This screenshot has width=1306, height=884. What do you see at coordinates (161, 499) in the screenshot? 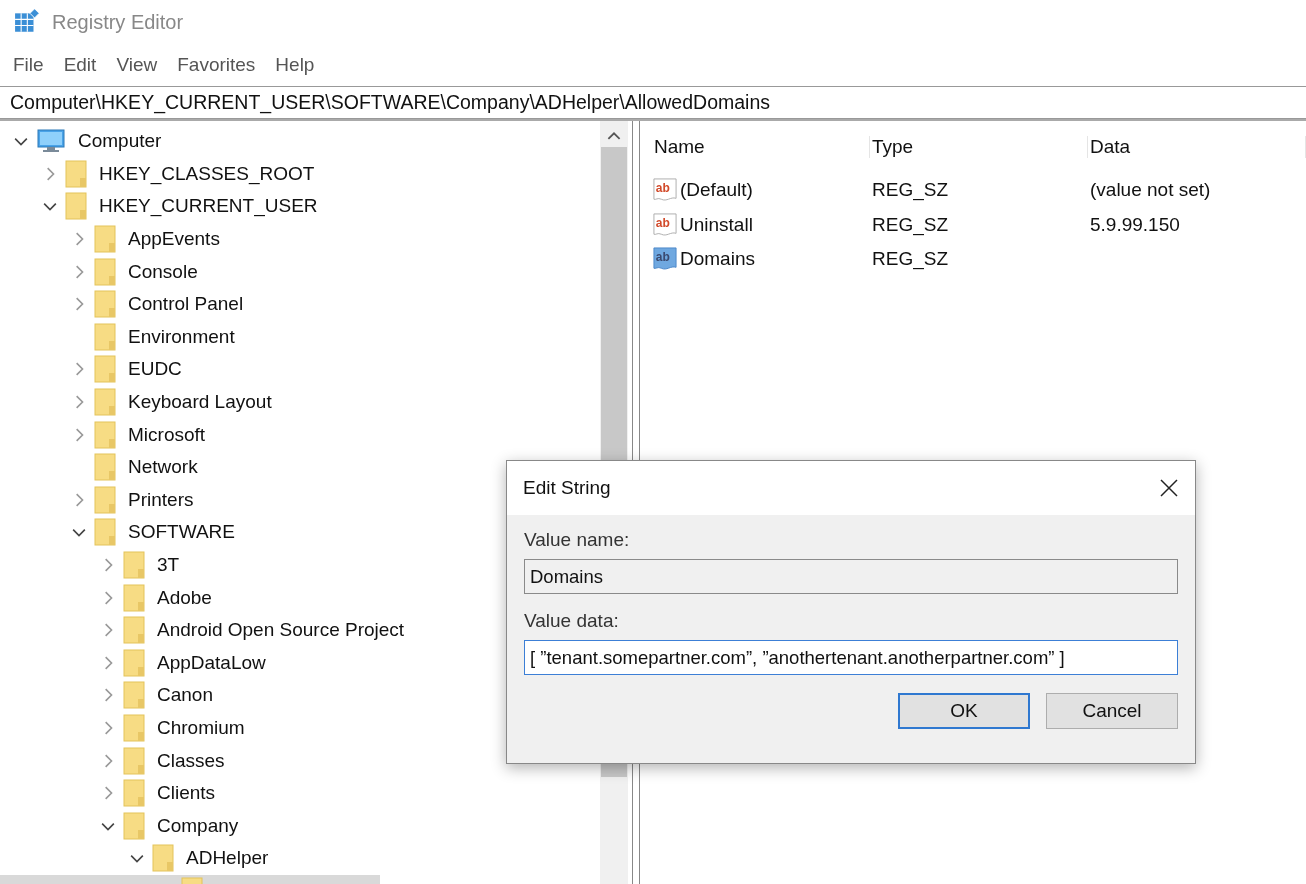
I see `tree-item-label: Printers` at bounding box center [161, 499].